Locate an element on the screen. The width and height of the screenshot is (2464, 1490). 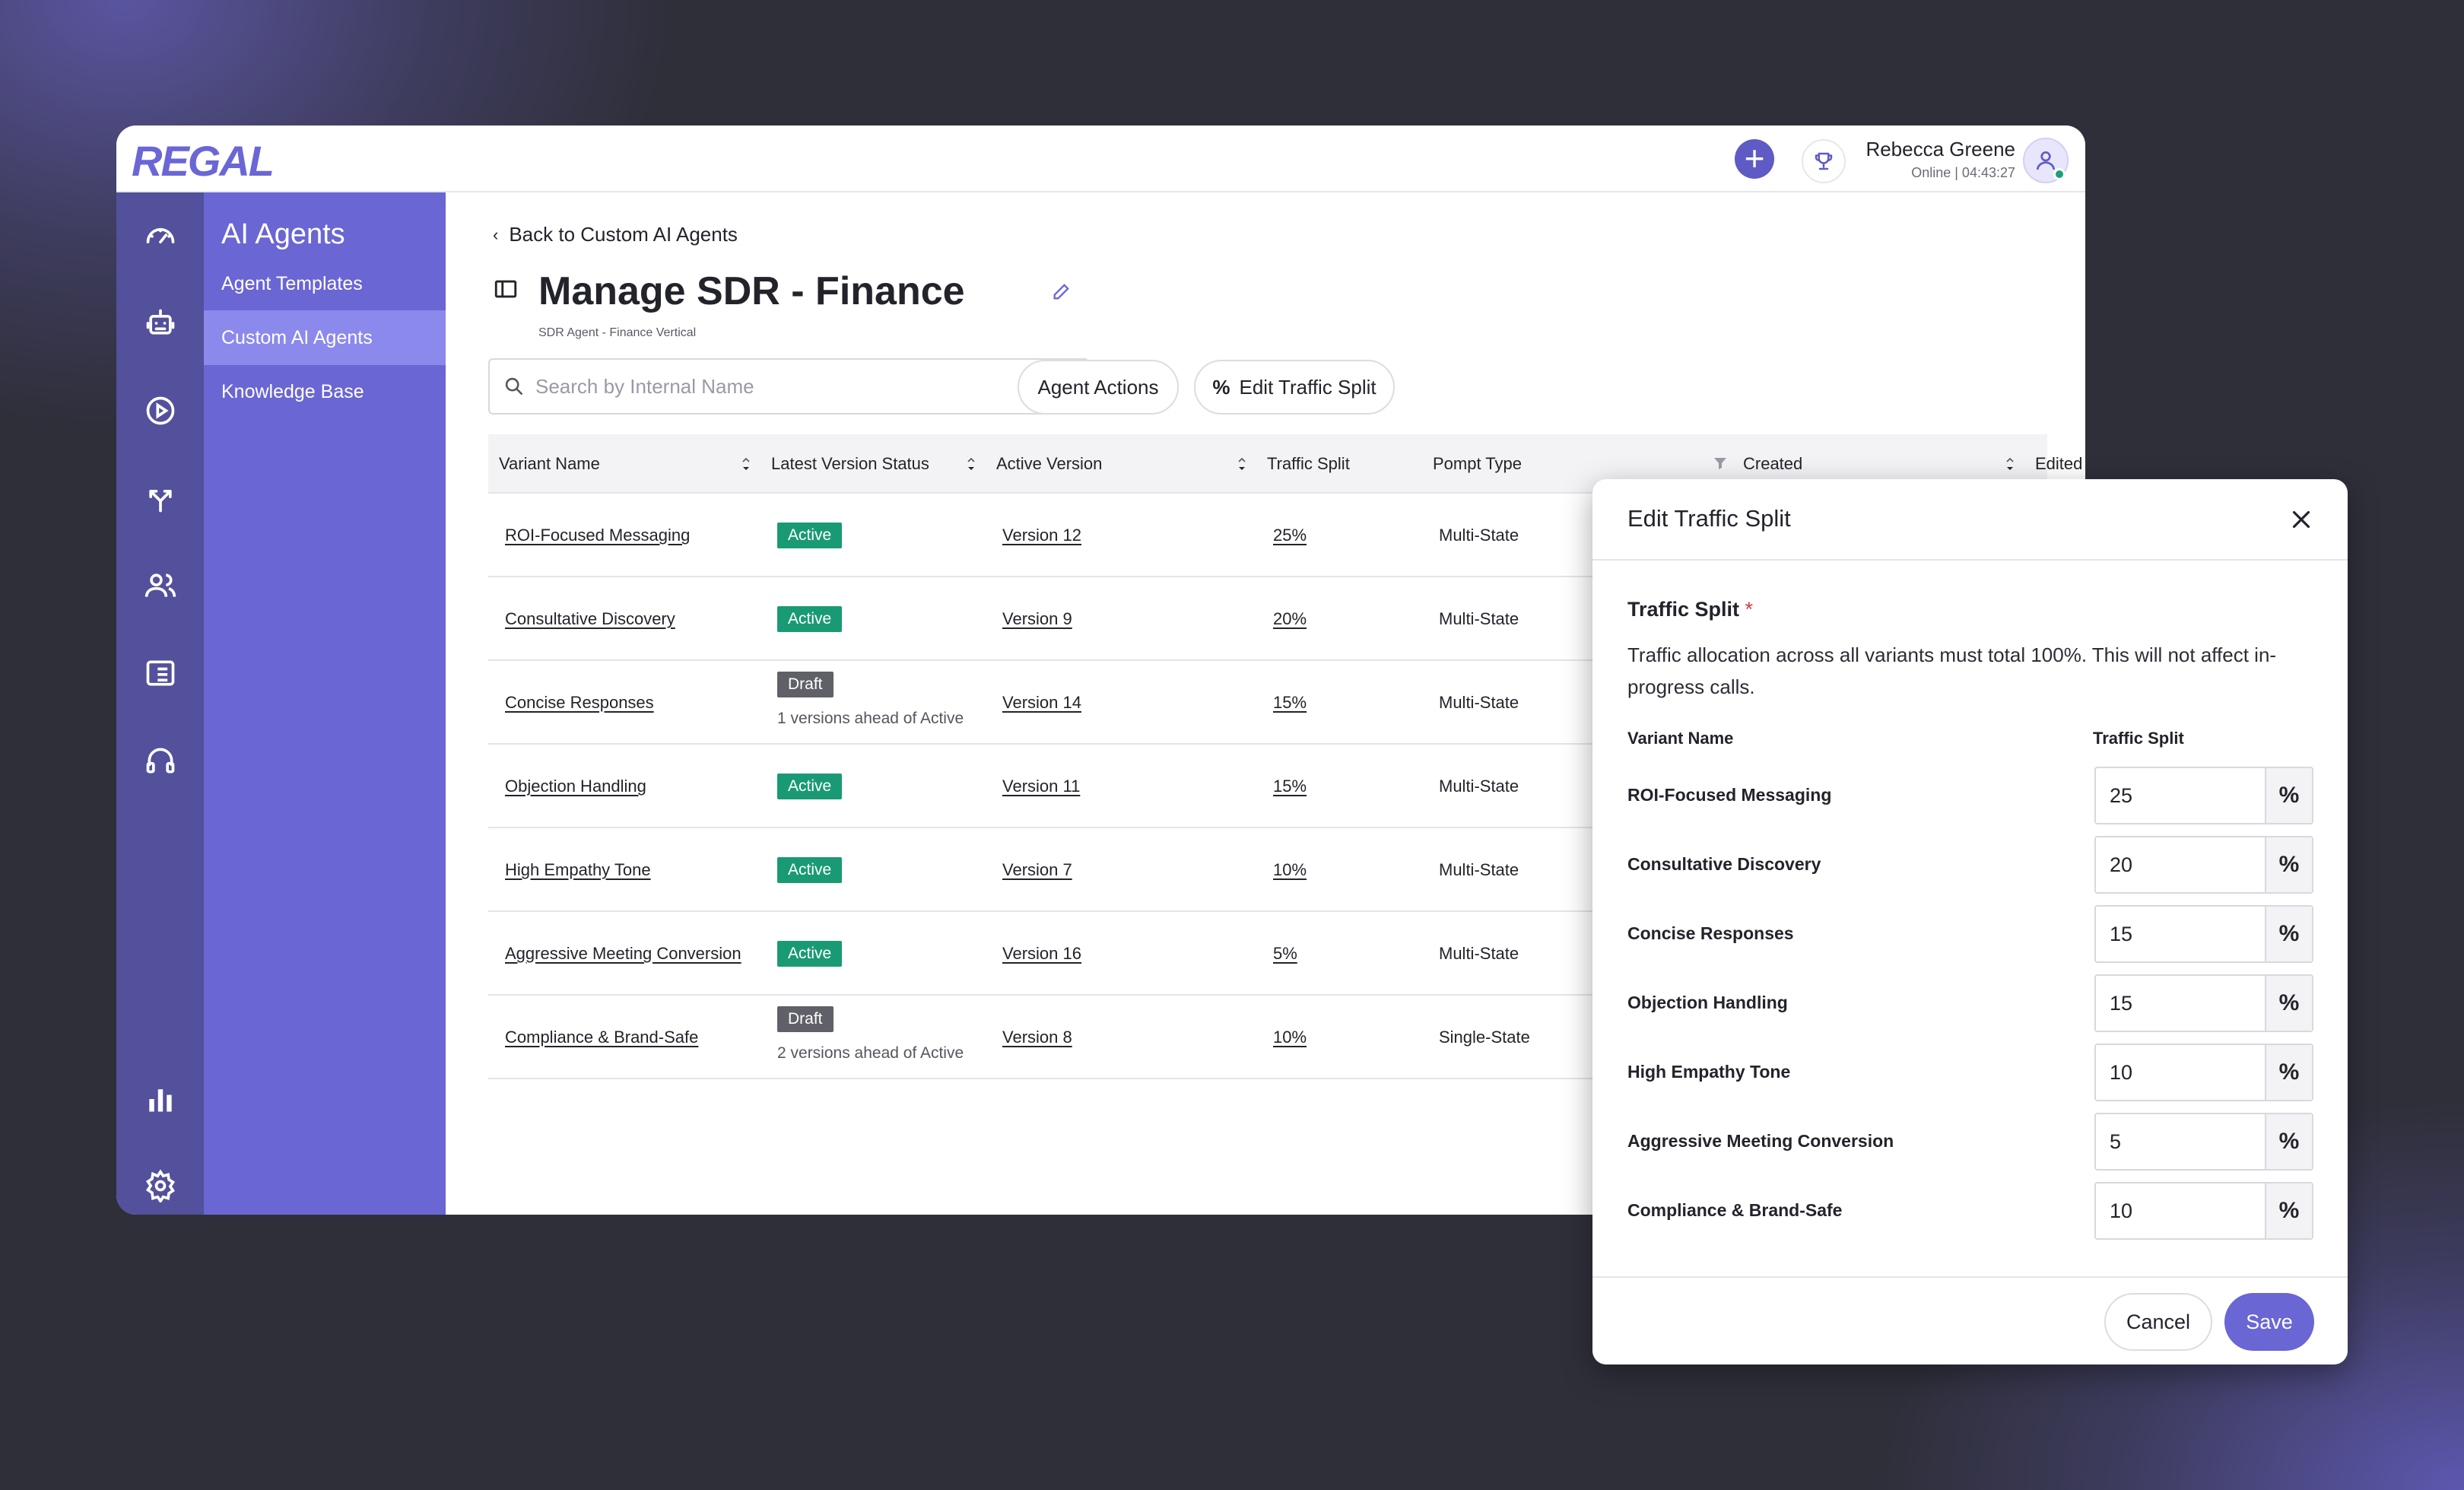
robot-icon is located at coordinates (160, 323).